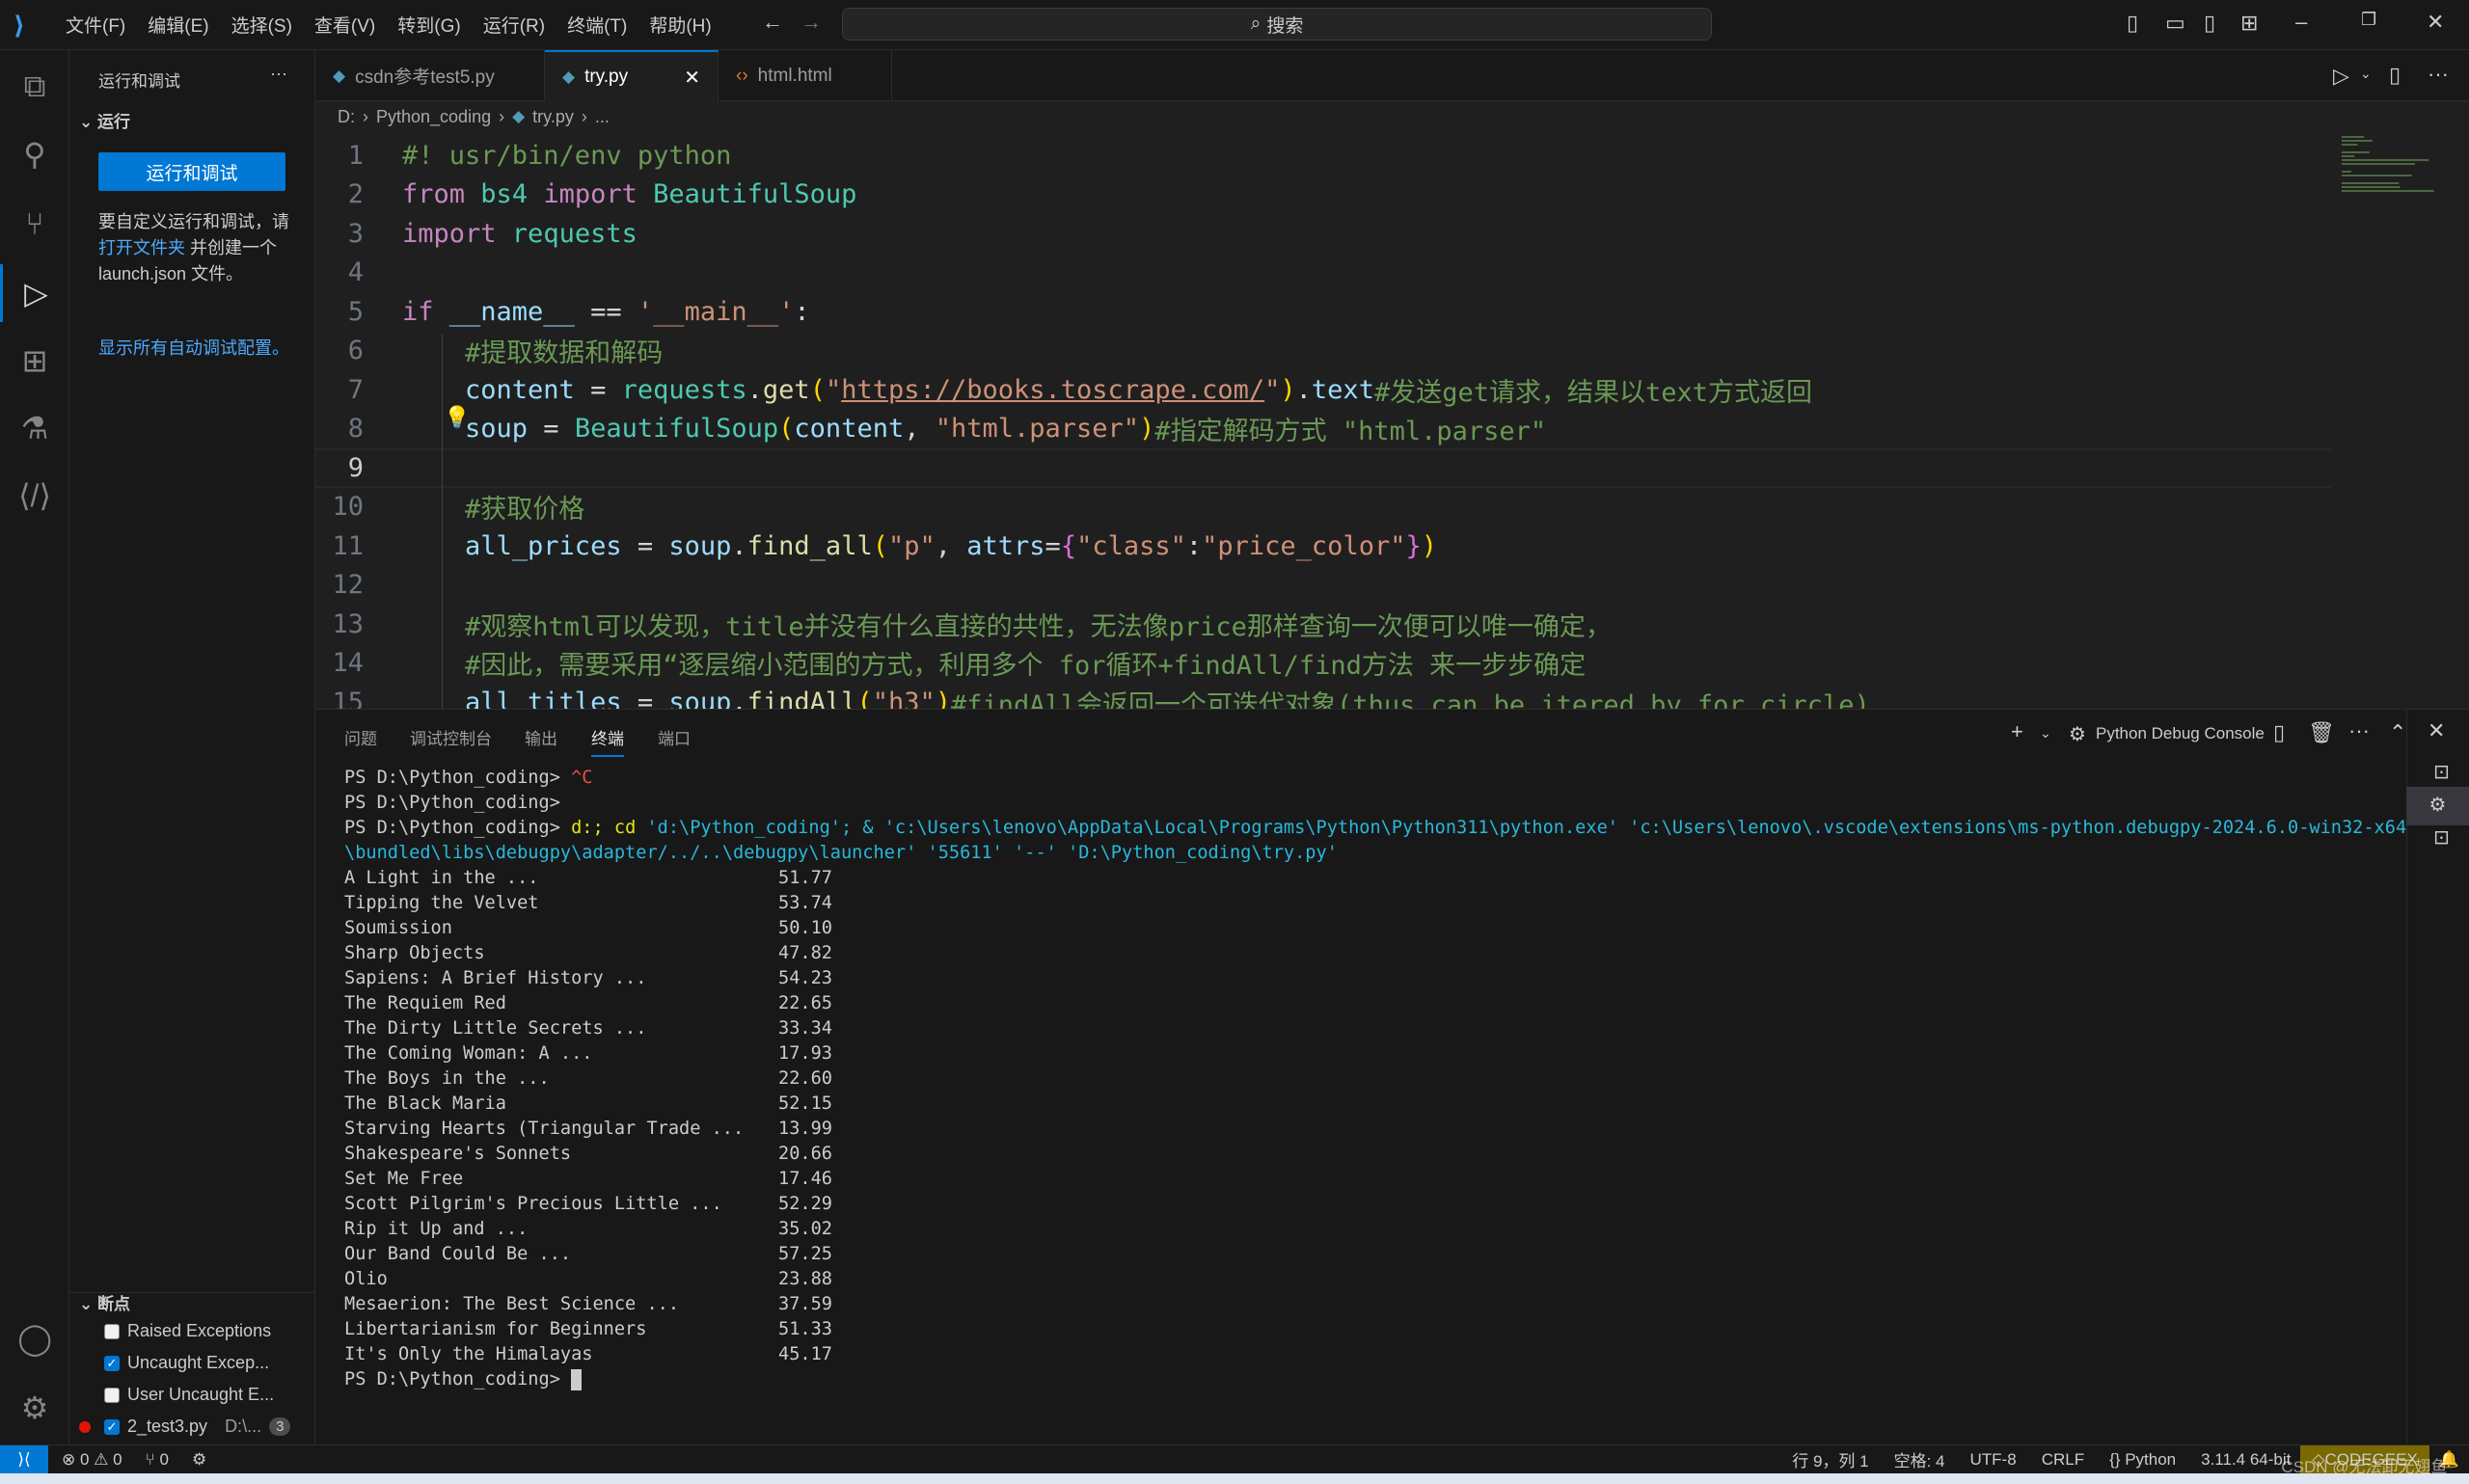 The image size is (2469, 1484). Describe the element at coordinates (141, 247) in the screenshot. I see `open-folder-link: 打开文件夹` at that location.